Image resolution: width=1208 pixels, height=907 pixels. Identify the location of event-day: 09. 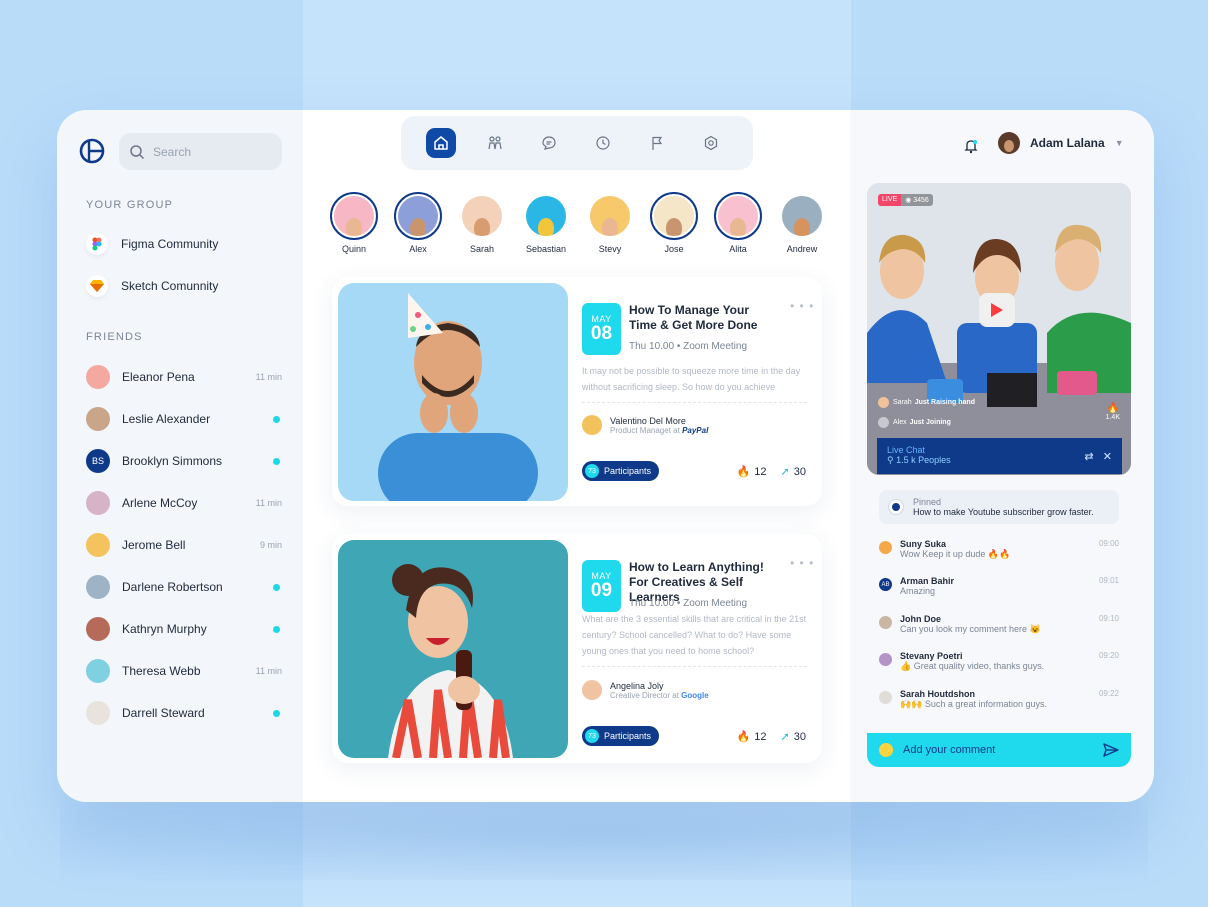
(601, 590).